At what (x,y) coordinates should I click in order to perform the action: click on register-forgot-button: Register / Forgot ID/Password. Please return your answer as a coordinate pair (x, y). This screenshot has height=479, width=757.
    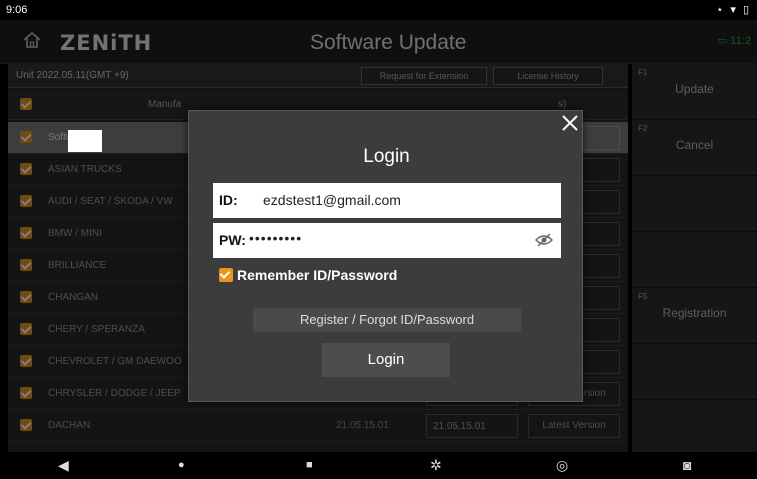
    Looking at the image, I should click on (387, 320).